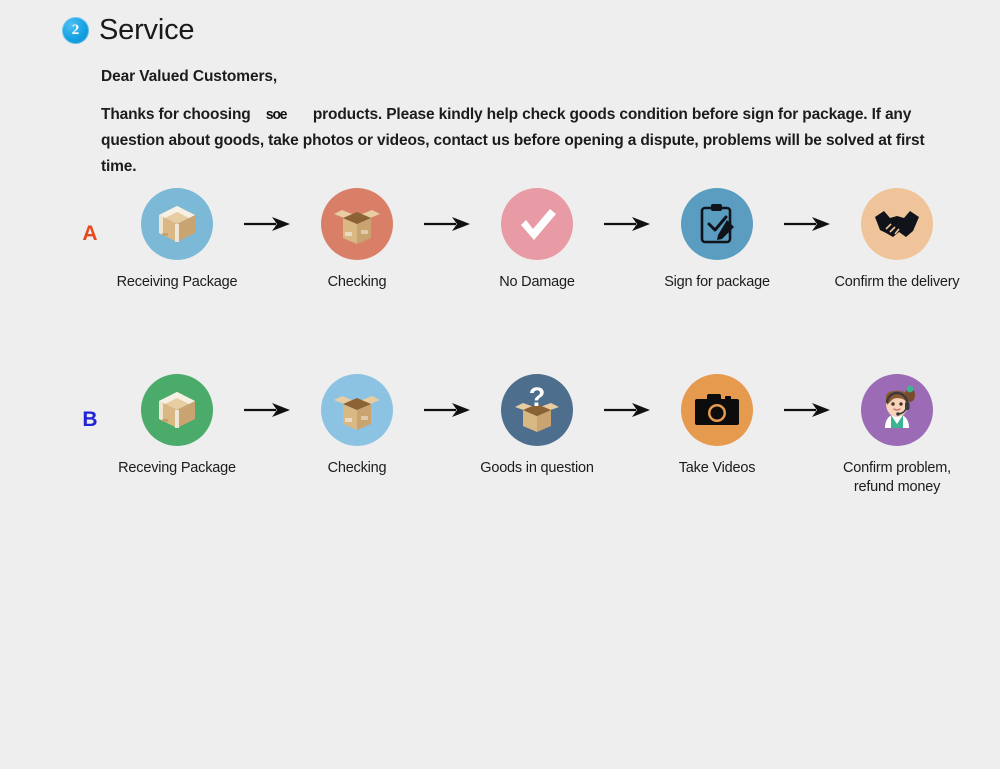 Image resolution: width=1000 pixels, height=769 pixels. I want to click on handshake-icon, so click(897, 224).